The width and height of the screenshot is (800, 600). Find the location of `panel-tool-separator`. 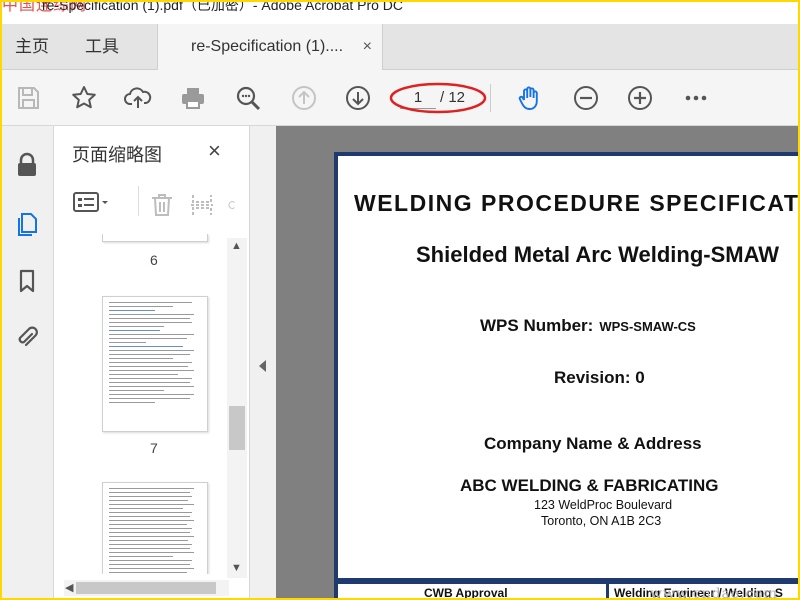

panel-tool-separator is located at coordinates (138, 201).